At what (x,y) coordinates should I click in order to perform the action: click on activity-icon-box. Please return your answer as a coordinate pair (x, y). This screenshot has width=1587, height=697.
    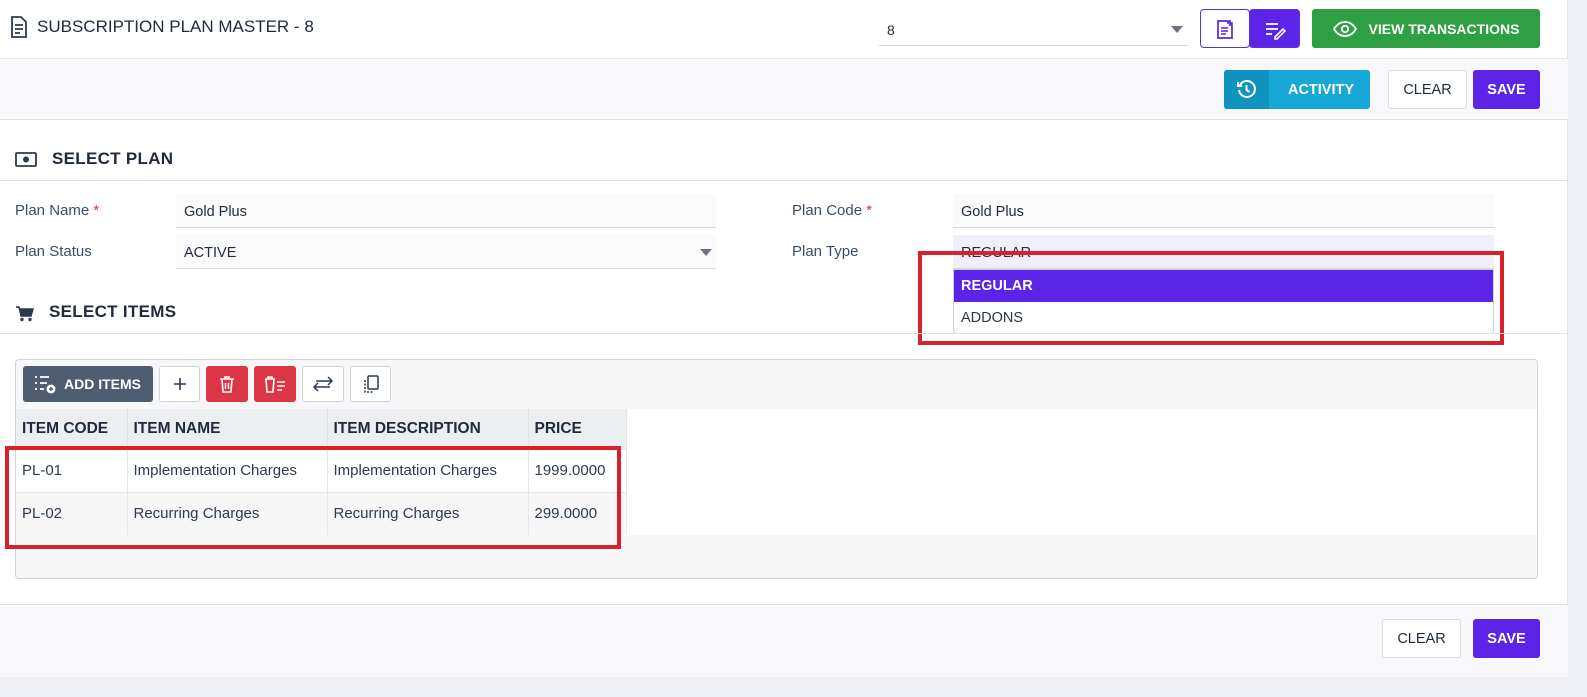
    Looking at the image, I should click on (1246, 89).